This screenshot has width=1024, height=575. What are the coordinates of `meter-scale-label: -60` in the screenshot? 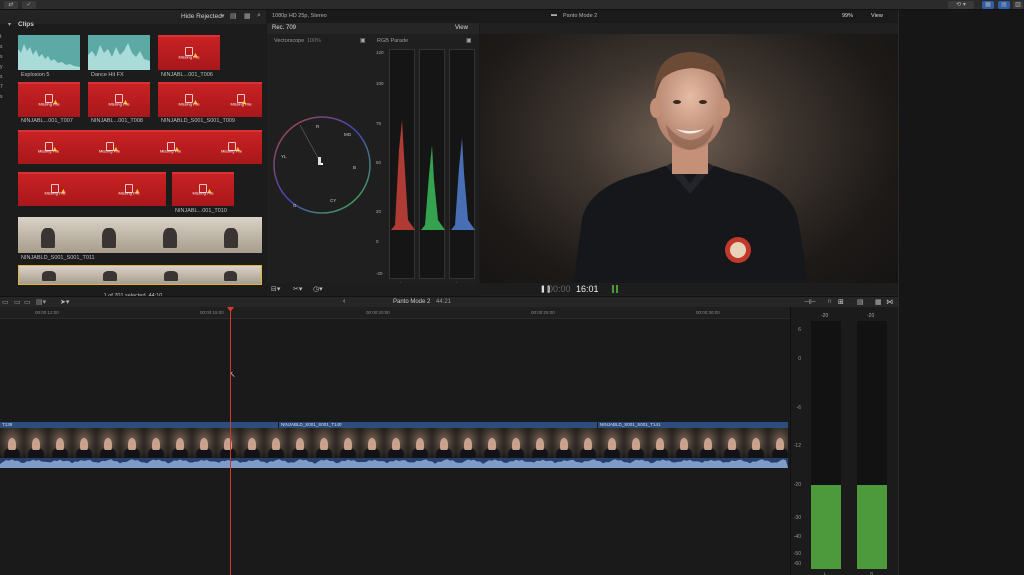 It's located at (797, 564).